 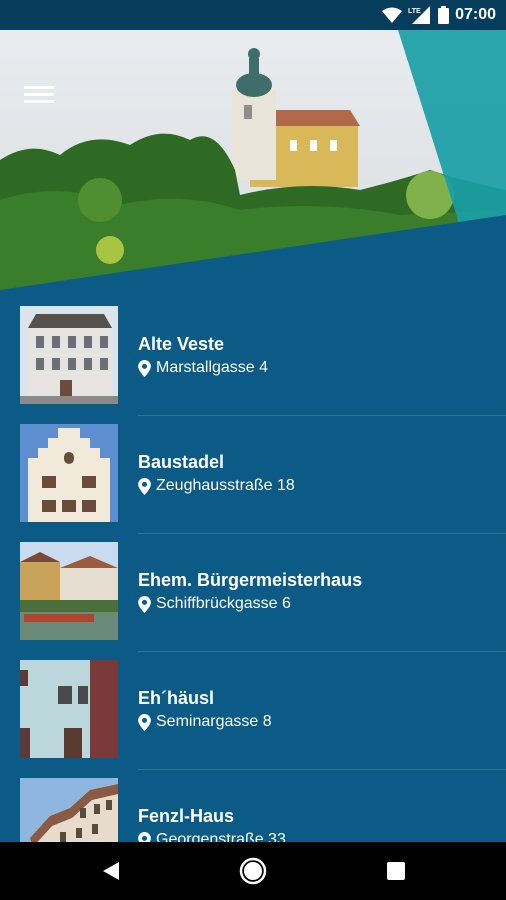 What do you see at coordinates (221, 836) in the screenshot?
I see `address-text: Georgenstraße 33` at bounding box center [221, 836].